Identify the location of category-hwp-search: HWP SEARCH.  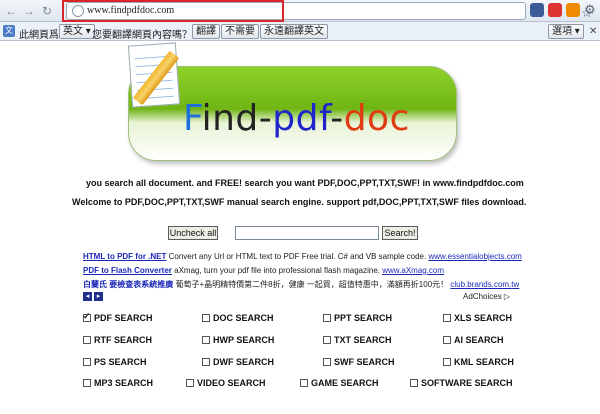
(238, 340).